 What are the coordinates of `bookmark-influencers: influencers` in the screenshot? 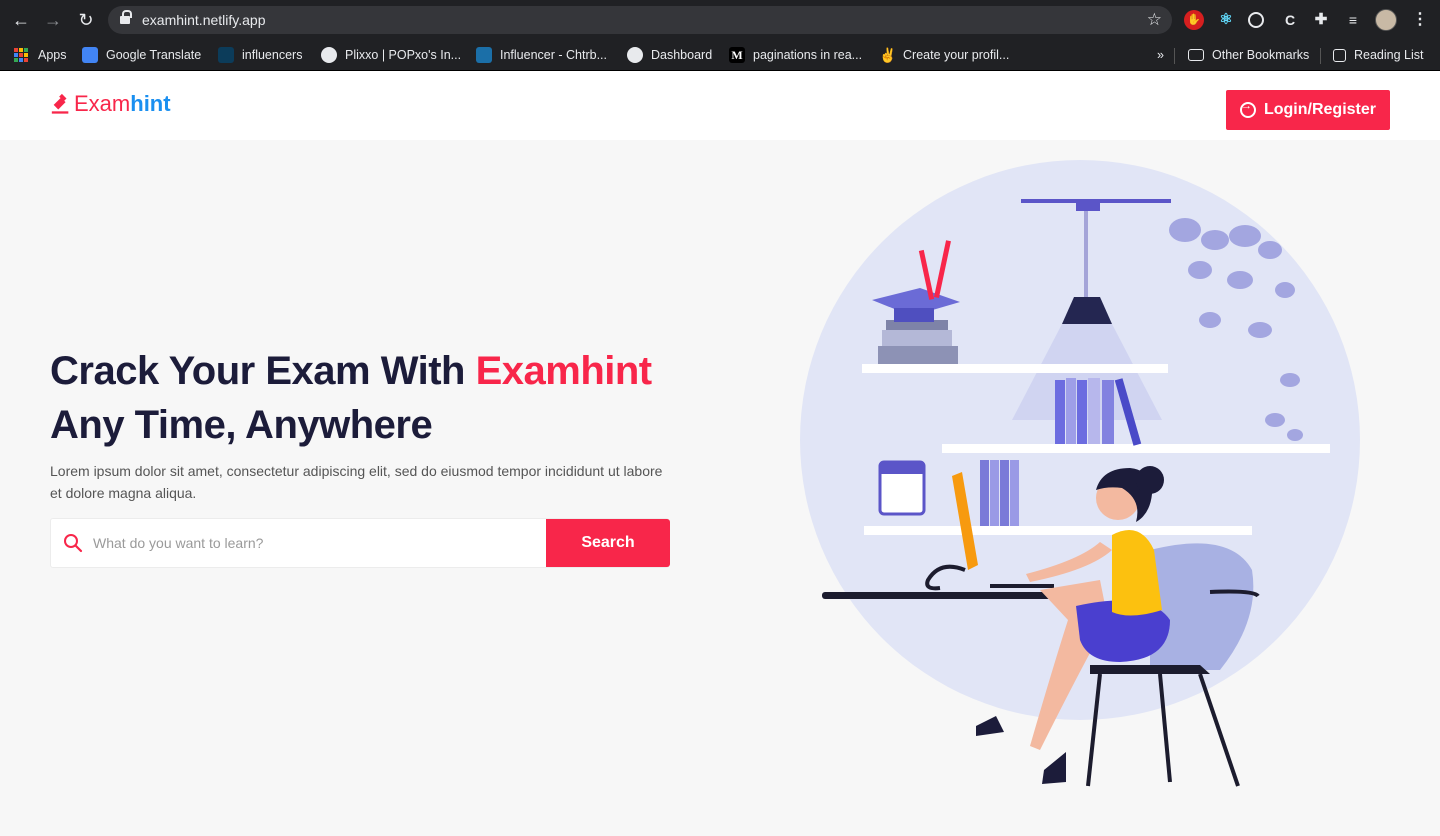 It's located at (260, 55).